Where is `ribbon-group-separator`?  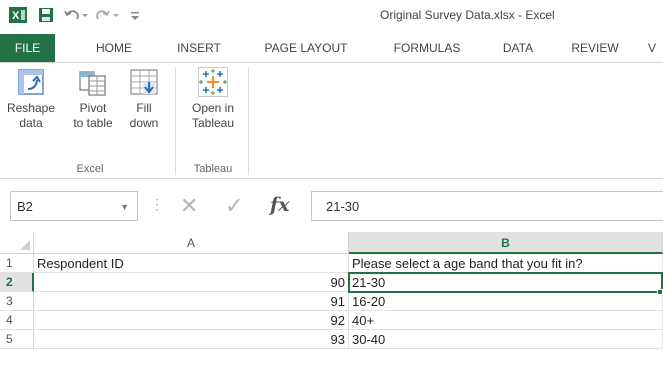 ribbon-group-separator is located at coordinates (175, 121).